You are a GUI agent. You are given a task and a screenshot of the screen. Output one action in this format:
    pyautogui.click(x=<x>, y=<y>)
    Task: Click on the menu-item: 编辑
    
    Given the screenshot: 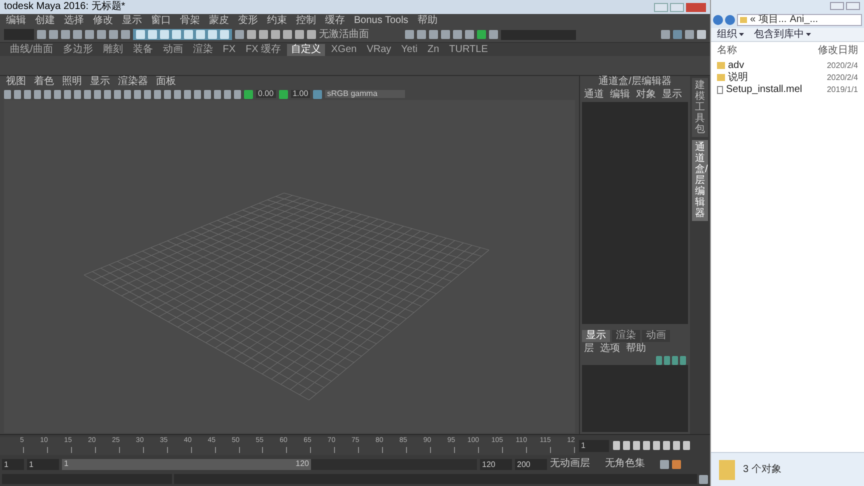 What is the action you would take?
    pyautogui.click(x=16, y=21)
    